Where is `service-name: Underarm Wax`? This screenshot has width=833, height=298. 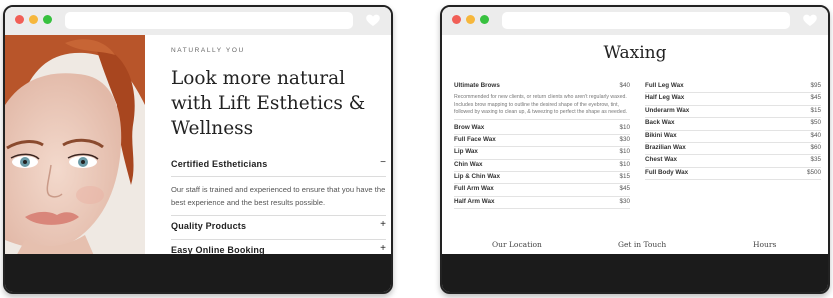
service-name: Underarm Wax is located at coordinates (667, 110).